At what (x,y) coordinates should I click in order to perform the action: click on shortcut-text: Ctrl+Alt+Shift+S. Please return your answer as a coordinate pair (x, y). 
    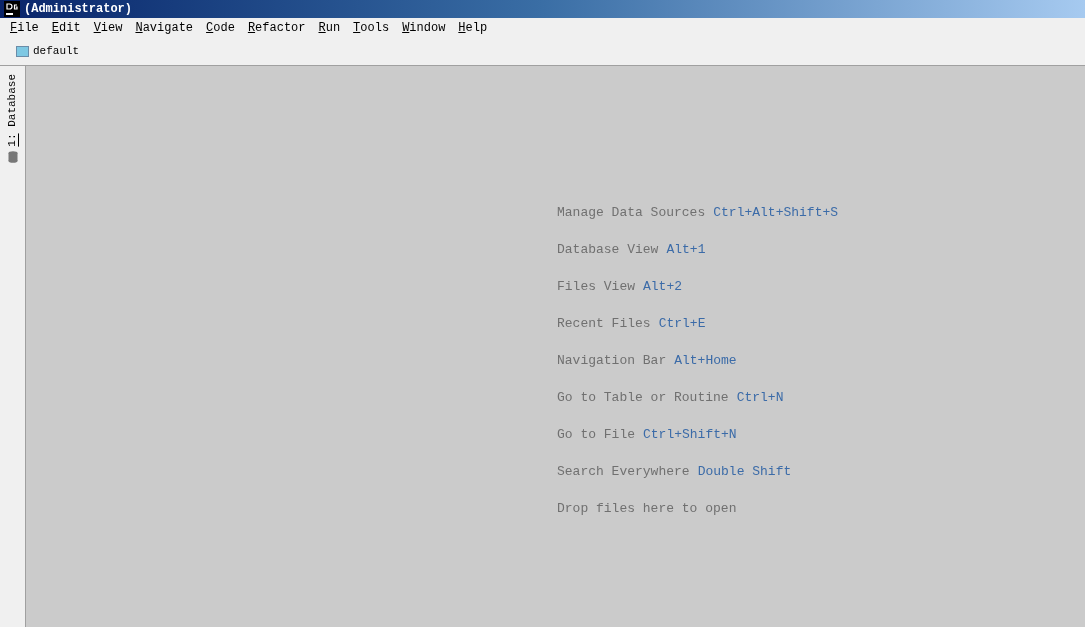
    Looking at the image, I should click on (776, 213).